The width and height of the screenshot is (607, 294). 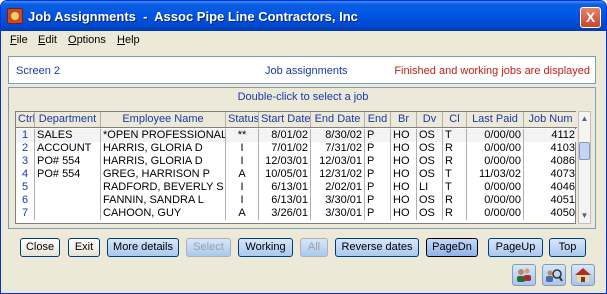 I want to click on reverse-dates-button: Reverse dates, so click(x=377, y=247).